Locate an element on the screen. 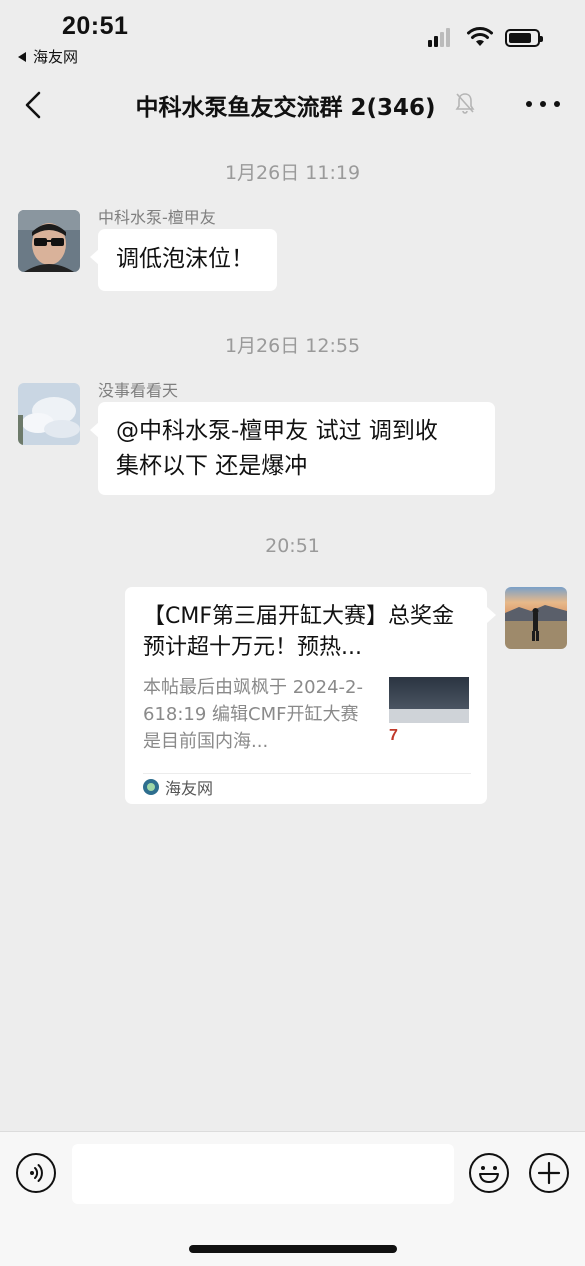 The width and height of the screenshot is (585, 1266). emoji-button is located at coordinates (489, 1173).